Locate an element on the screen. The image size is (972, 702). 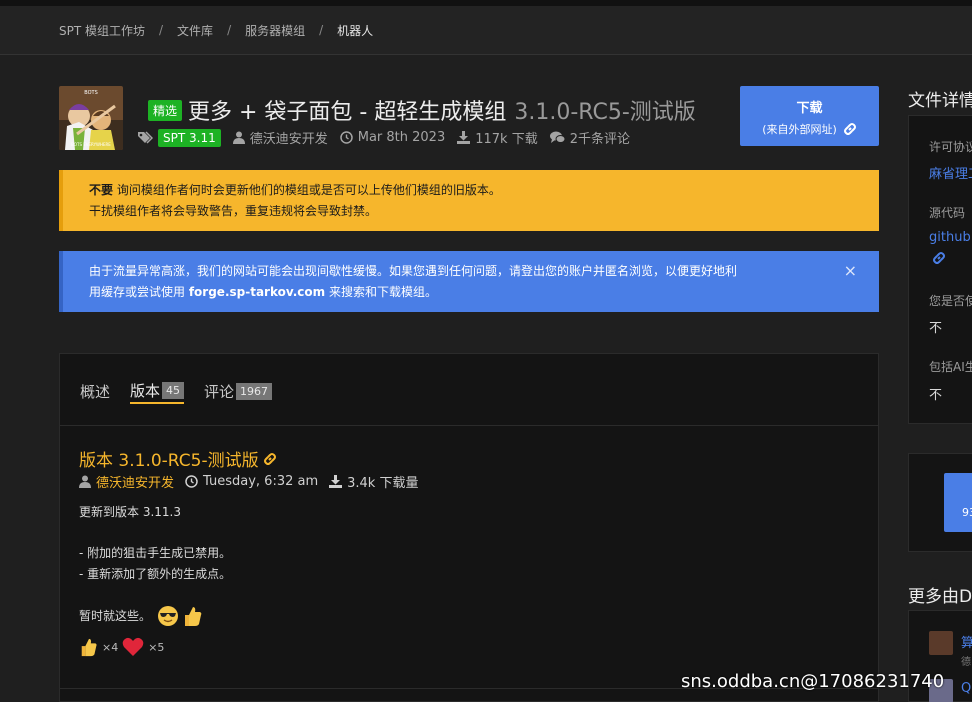
version-downloads-text: 3.4k 下载量 is located at coordinates (383, 483).